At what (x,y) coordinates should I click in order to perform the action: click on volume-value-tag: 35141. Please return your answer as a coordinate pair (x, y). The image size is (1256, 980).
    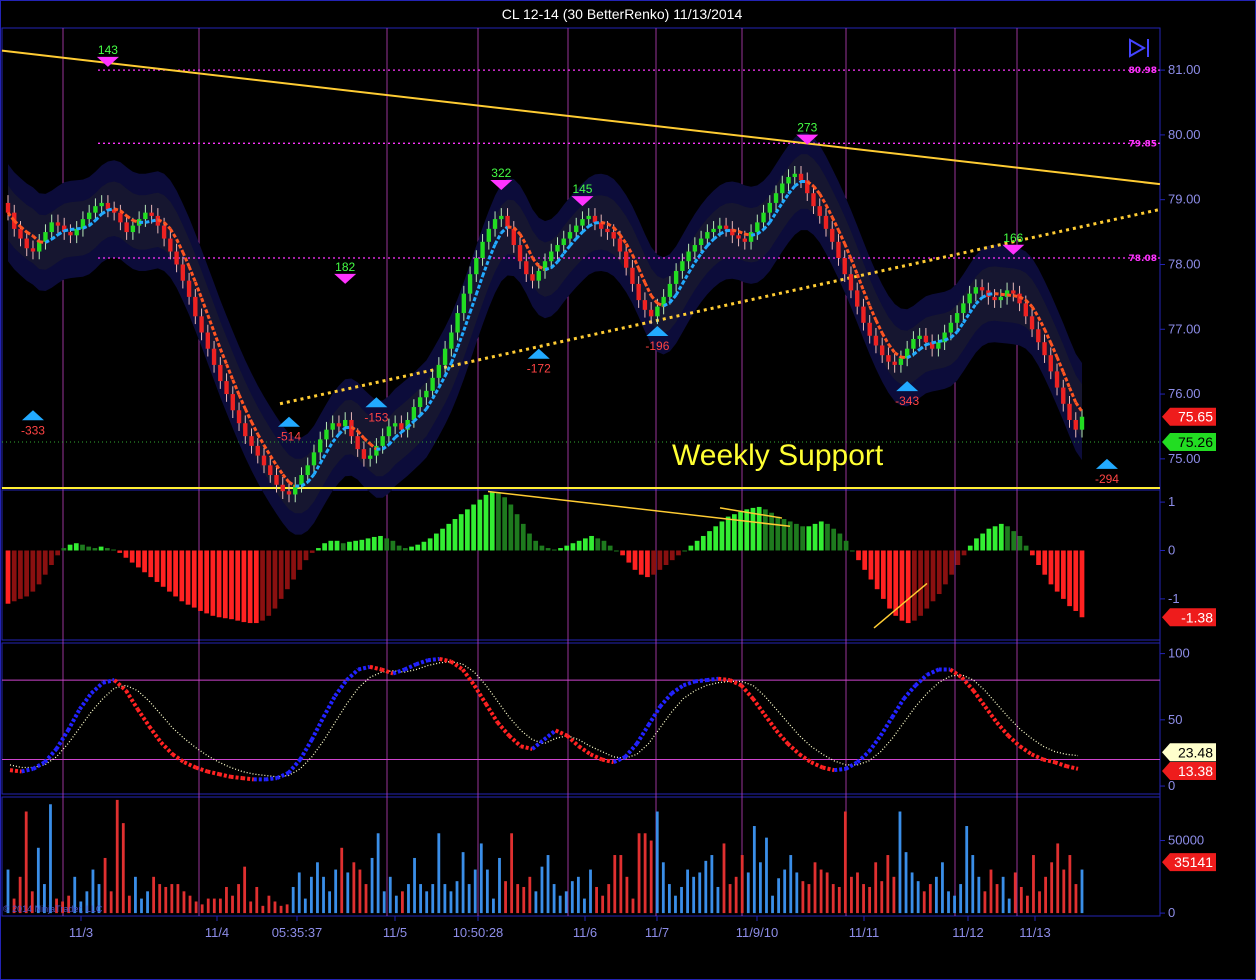
    Looking at the image, I should click on (1189, 862).